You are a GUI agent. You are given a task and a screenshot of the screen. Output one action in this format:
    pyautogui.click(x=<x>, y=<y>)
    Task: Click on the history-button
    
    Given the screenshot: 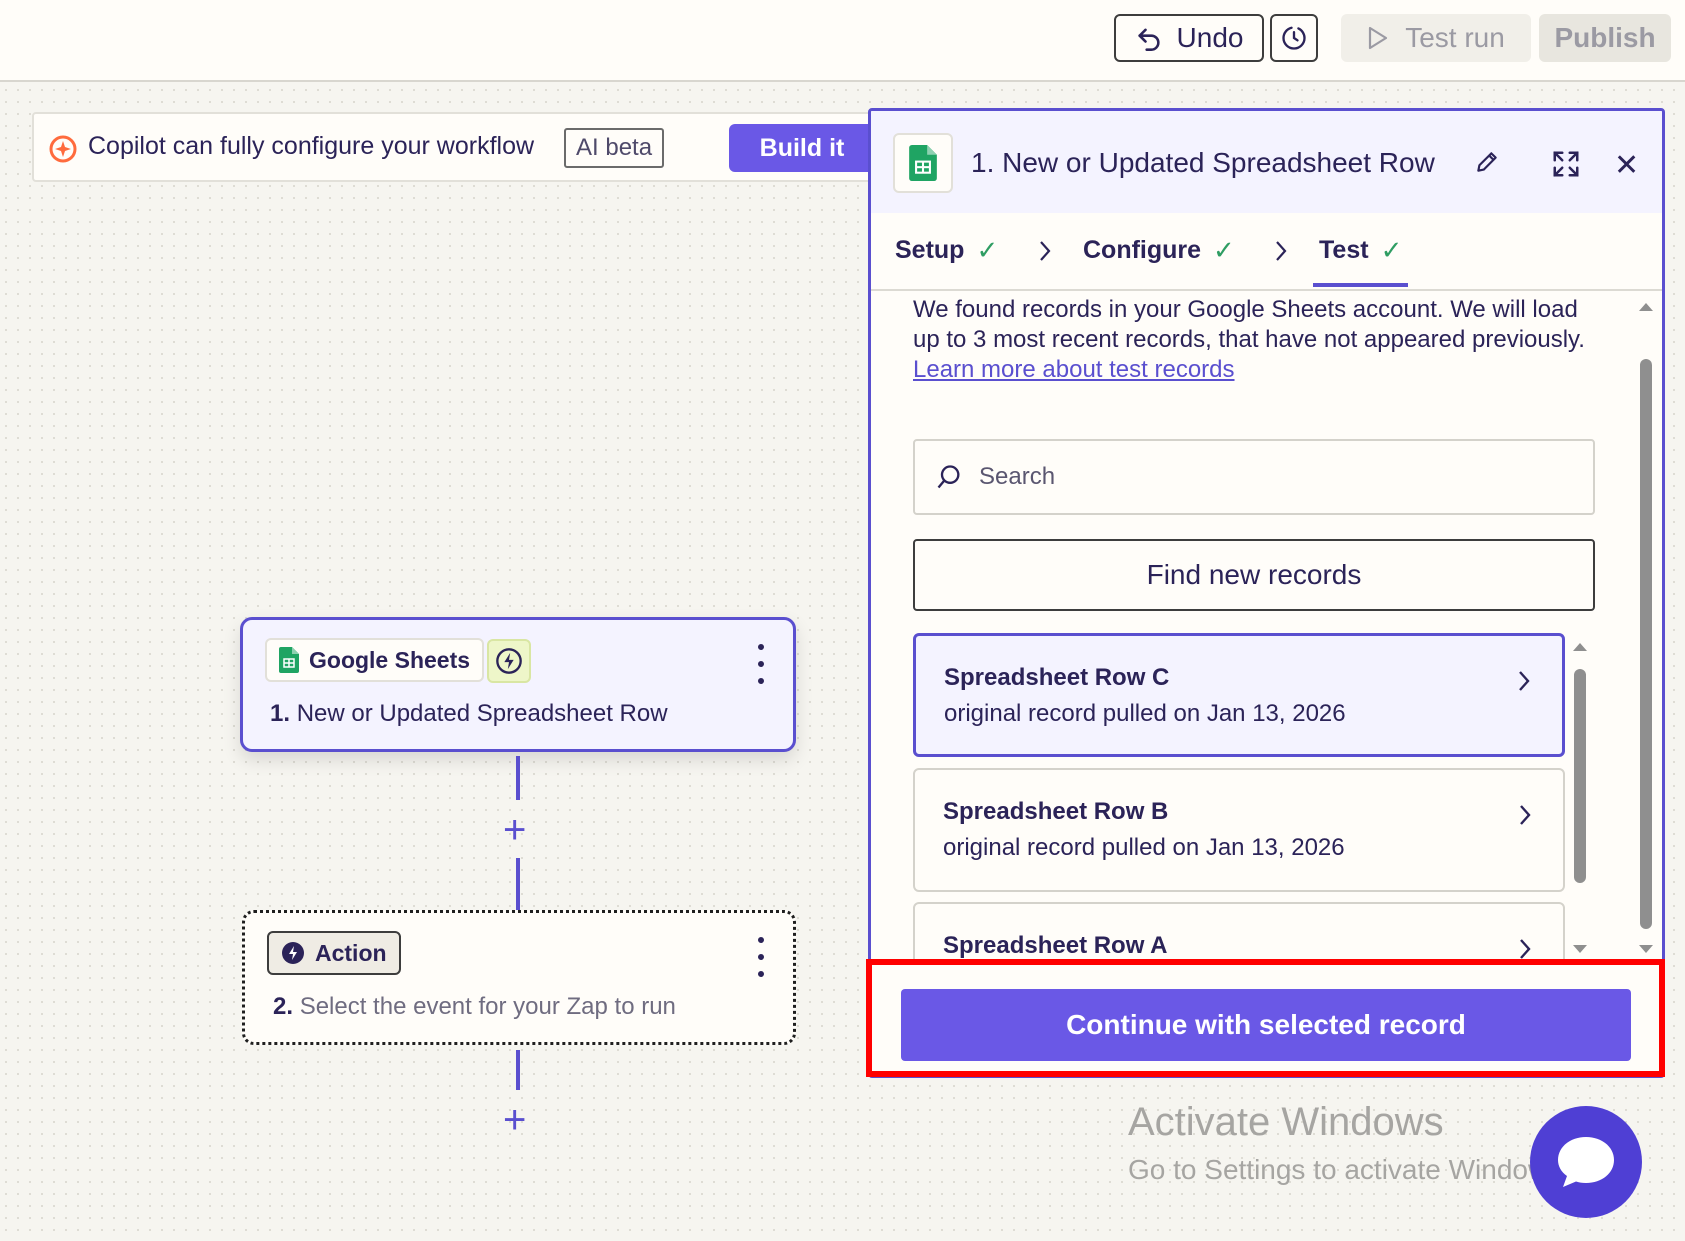 What is the action you would take?
    pyautogui.click(x=1294, y=38)
    